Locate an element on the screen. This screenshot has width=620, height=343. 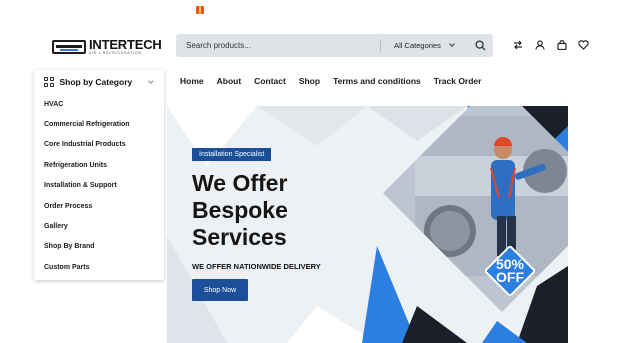
nav-item-home: Home is located at coordinates (192, 81).